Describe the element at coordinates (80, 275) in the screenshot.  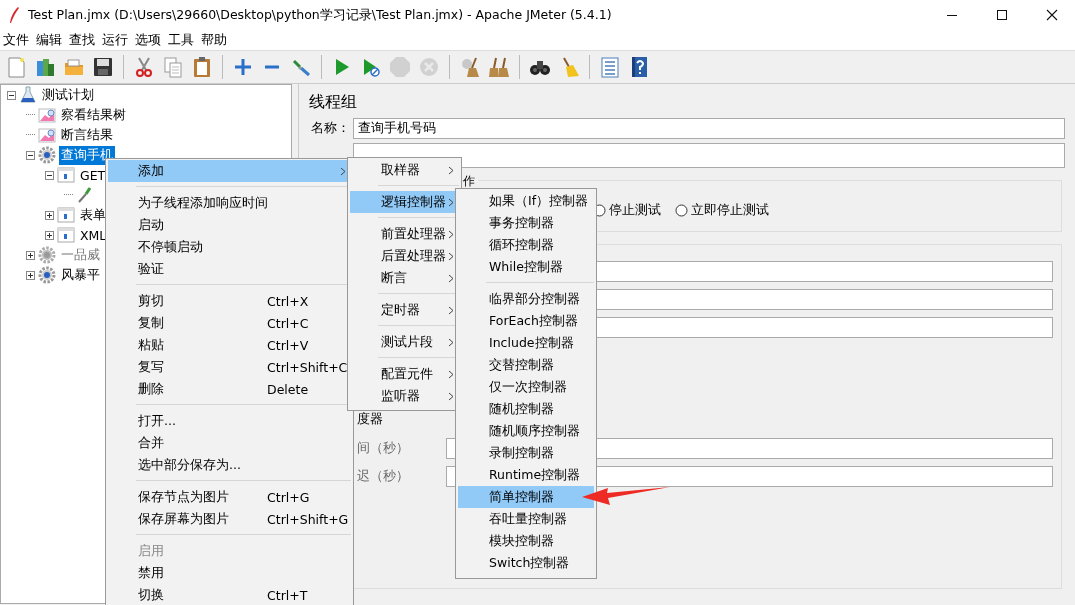
I see `tree-item: 风暴平` at that location.